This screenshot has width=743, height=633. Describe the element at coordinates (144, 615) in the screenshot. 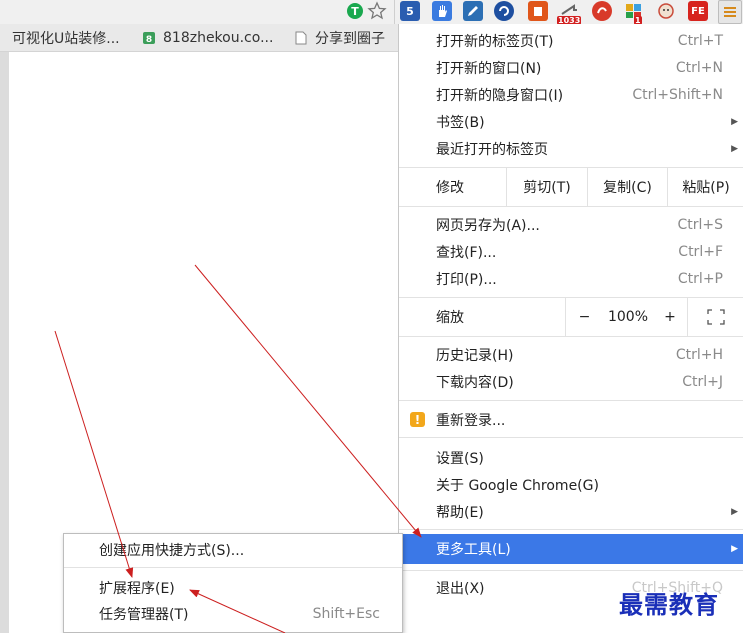

I see `menu-item-label: 任务管理器(T)` at that location.